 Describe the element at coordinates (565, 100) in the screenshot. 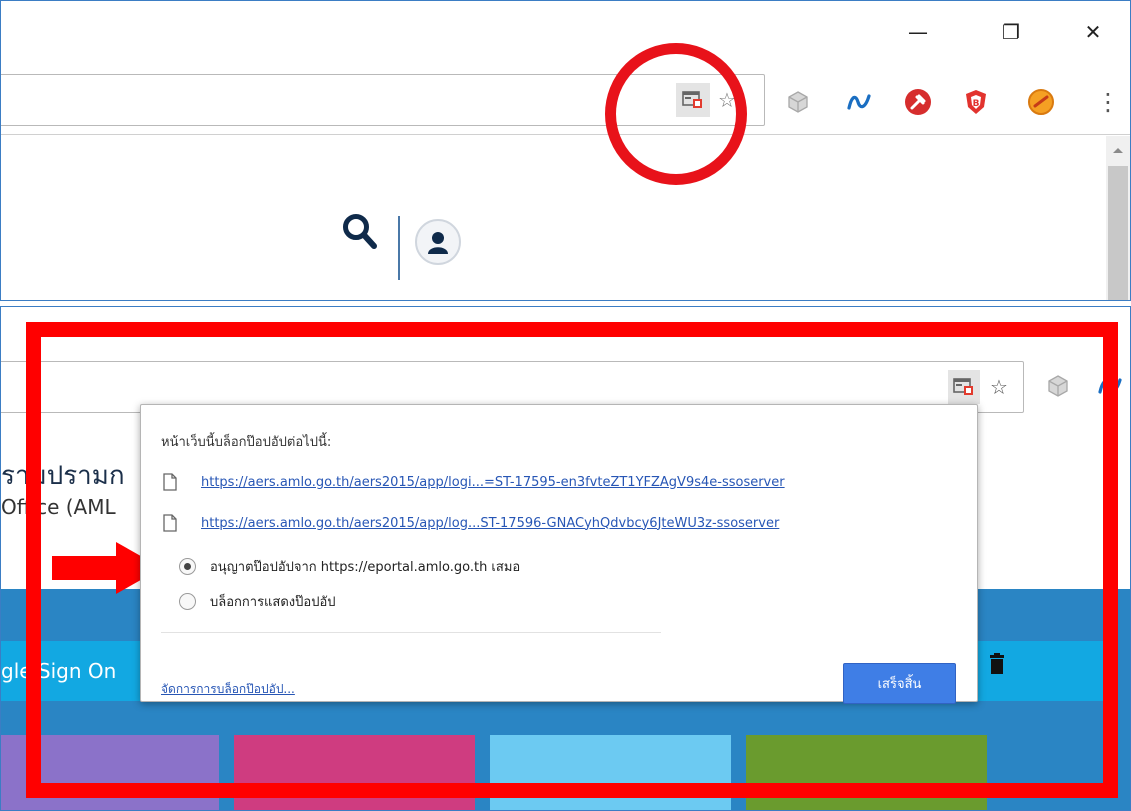

I see `toolbar: ☆ B ⋮` at that location.